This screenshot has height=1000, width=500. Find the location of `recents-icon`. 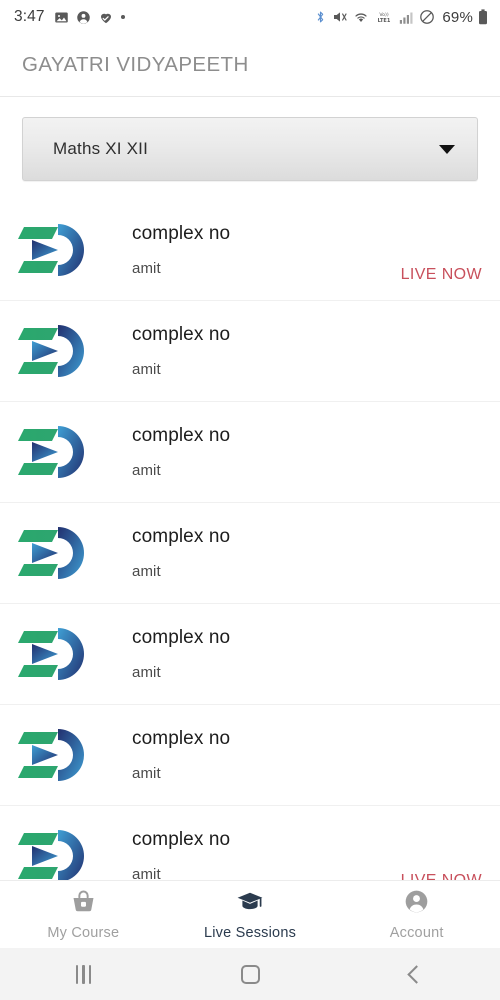

recents-icon is located at coordinates (83, 974).